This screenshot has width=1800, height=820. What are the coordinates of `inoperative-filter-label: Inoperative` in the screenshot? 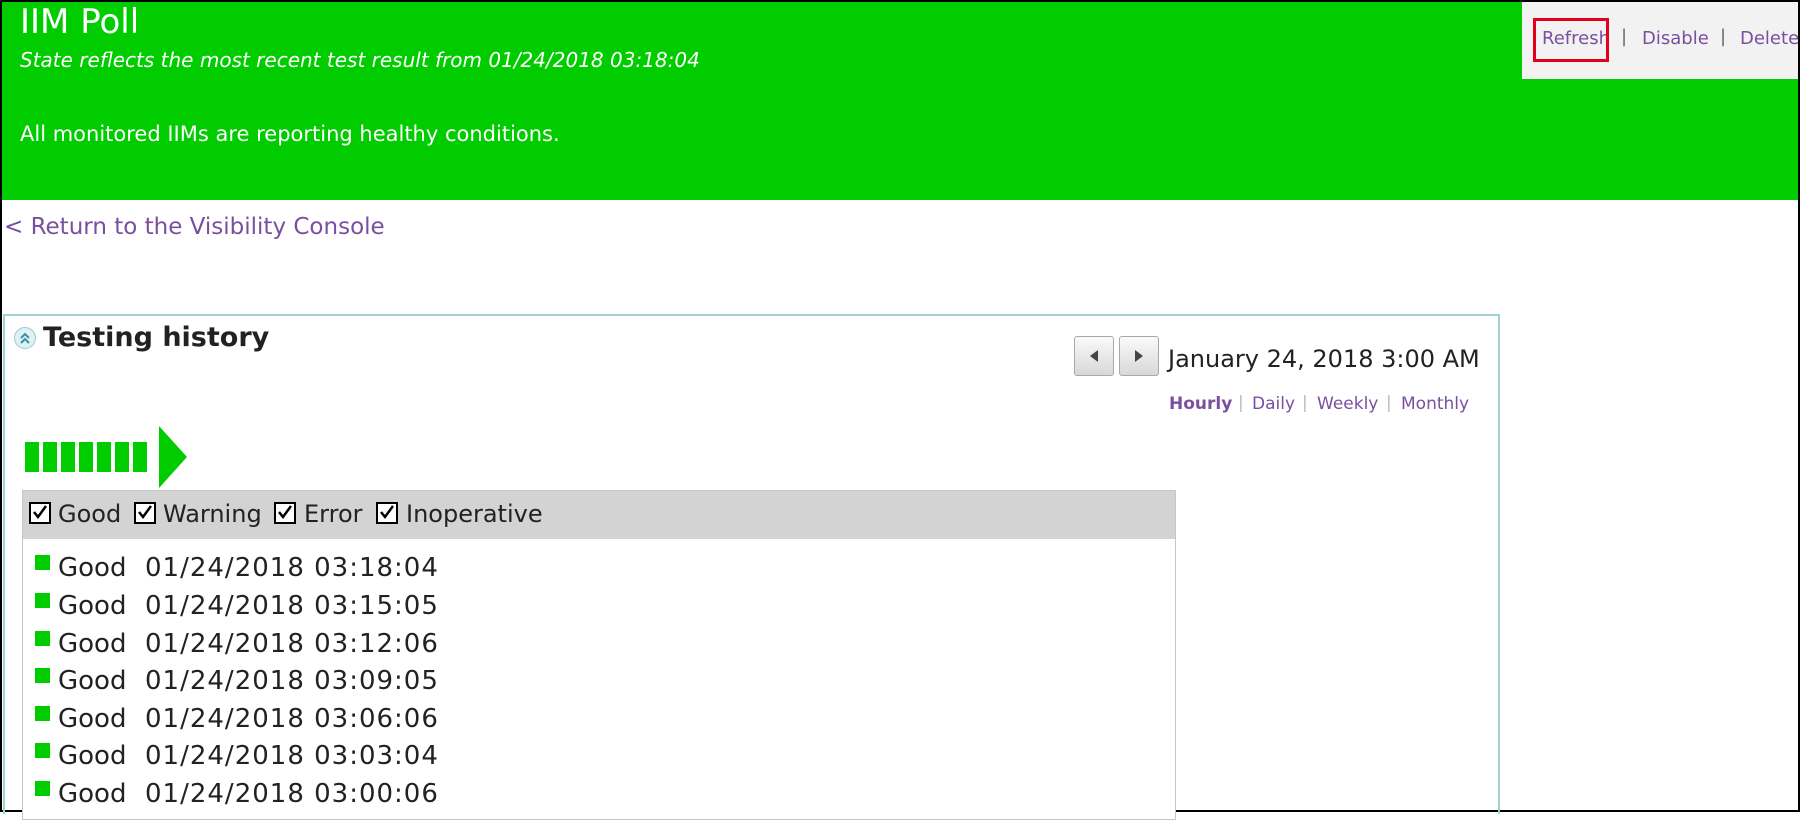 It's located at (474, 514).